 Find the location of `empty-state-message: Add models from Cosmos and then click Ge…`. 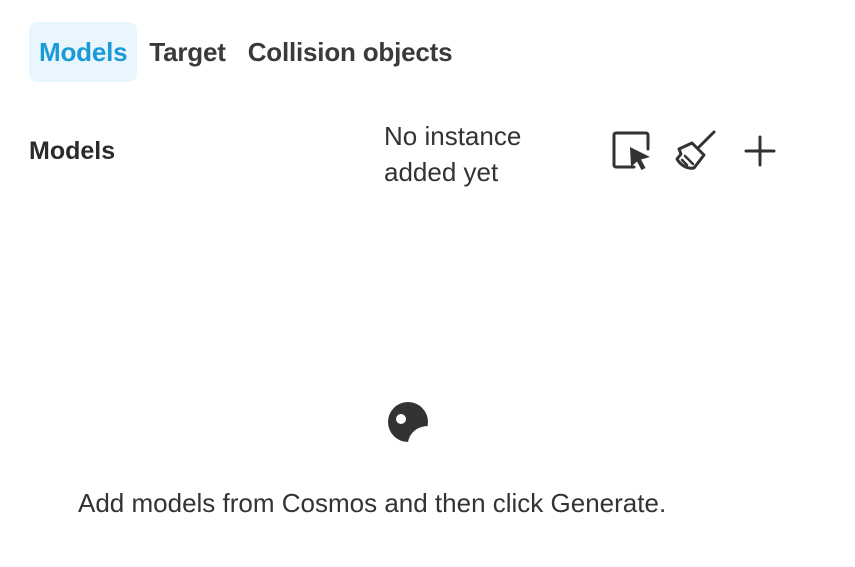

empty-state-message: Add models from Cosmos and then click Ge… is located at coordinates (372, 503).